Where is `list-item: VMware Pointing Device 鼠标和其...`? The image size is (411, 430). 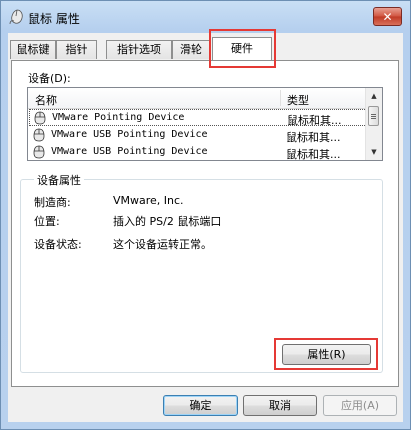
list-item: VMware Pointing Device 鼠标和其... is located at coordinates (198, 118).